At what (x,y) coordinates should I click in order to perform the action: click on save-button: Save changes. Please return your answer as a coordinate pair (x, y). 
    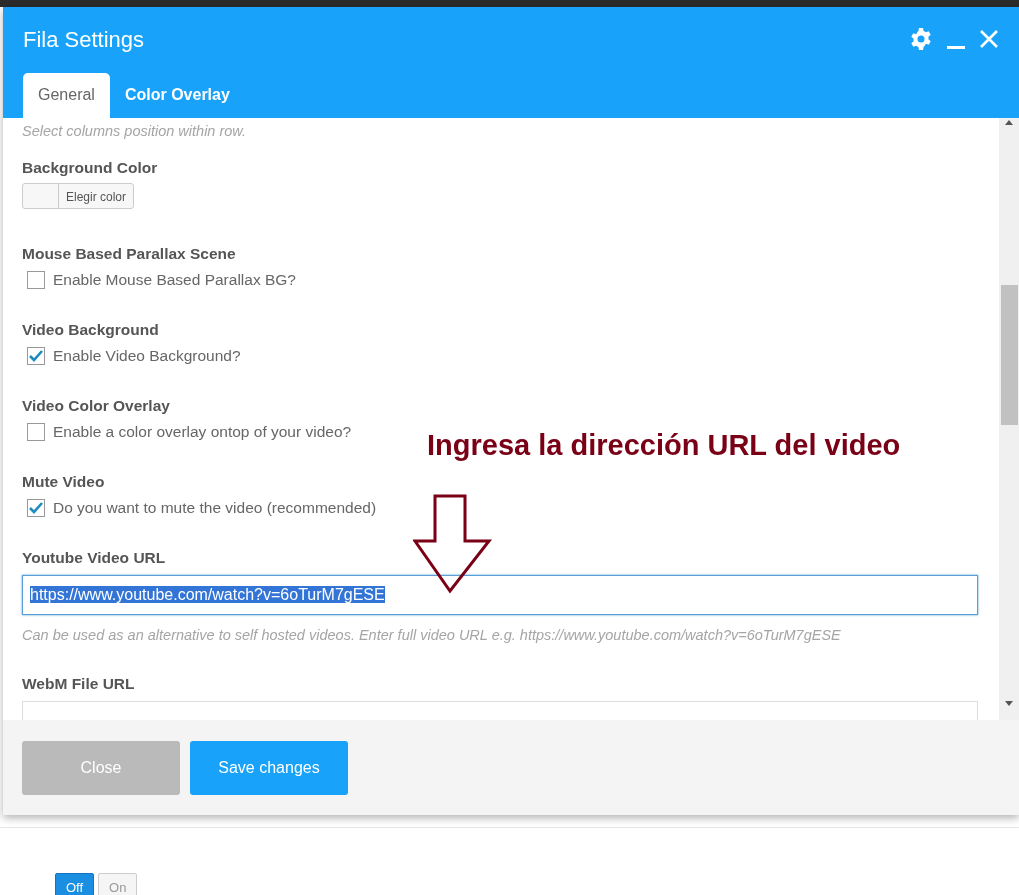
    Looking at the image, I should click on (269, 768).